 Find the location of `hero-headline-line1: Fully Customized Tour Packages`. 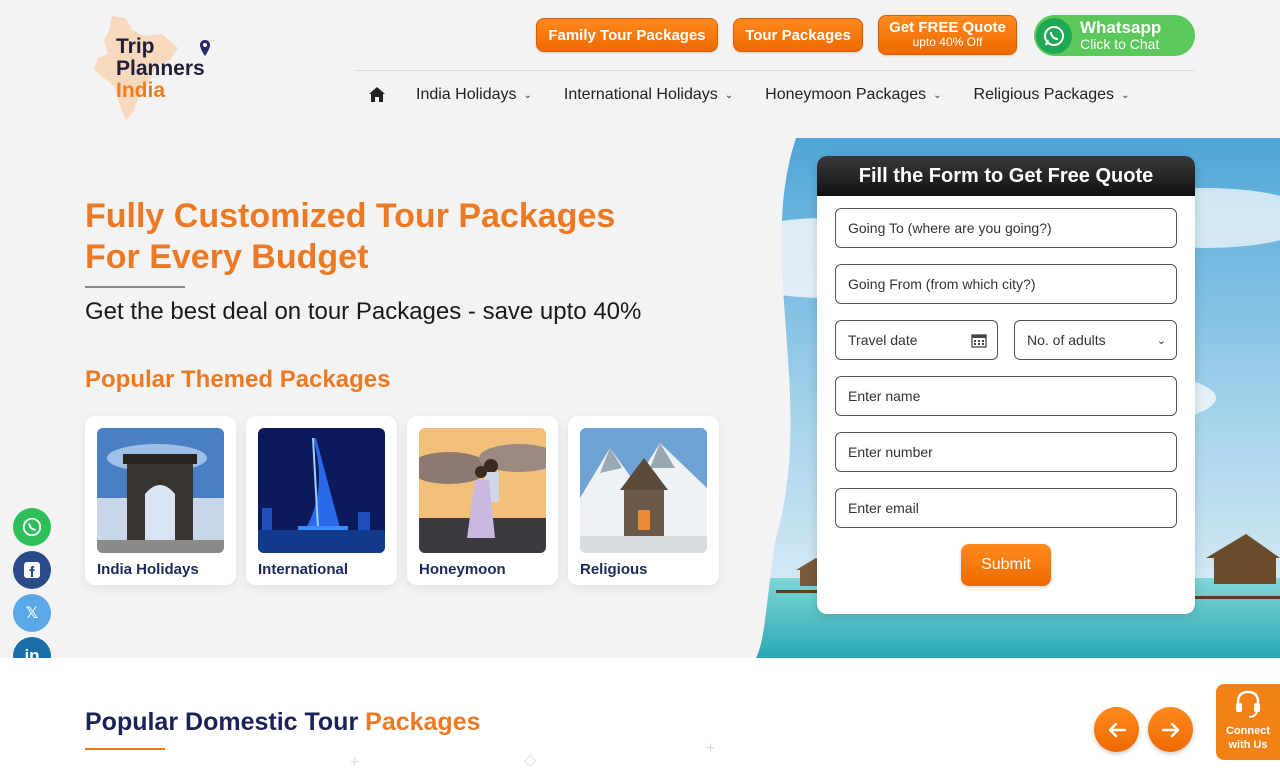

hero-headline-line1: Fully Customized Tour Packages is located at coordinates (350, 216).